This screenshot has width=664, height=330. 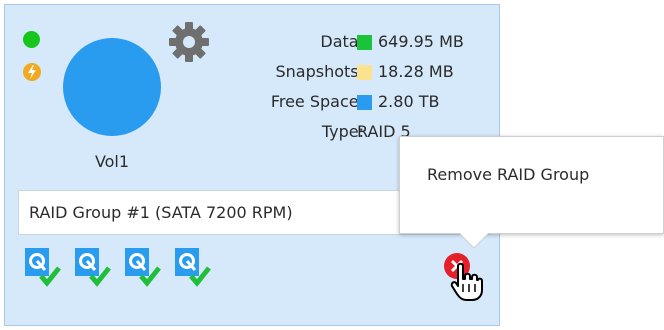 I want to click on stat-value: 2.80 TB, so click(x=409, y=101).